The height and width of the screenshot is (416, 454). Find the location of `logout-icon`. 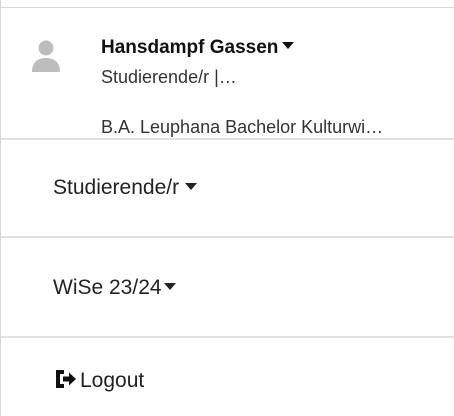

logout-icon is located at coordinates (66, 379).